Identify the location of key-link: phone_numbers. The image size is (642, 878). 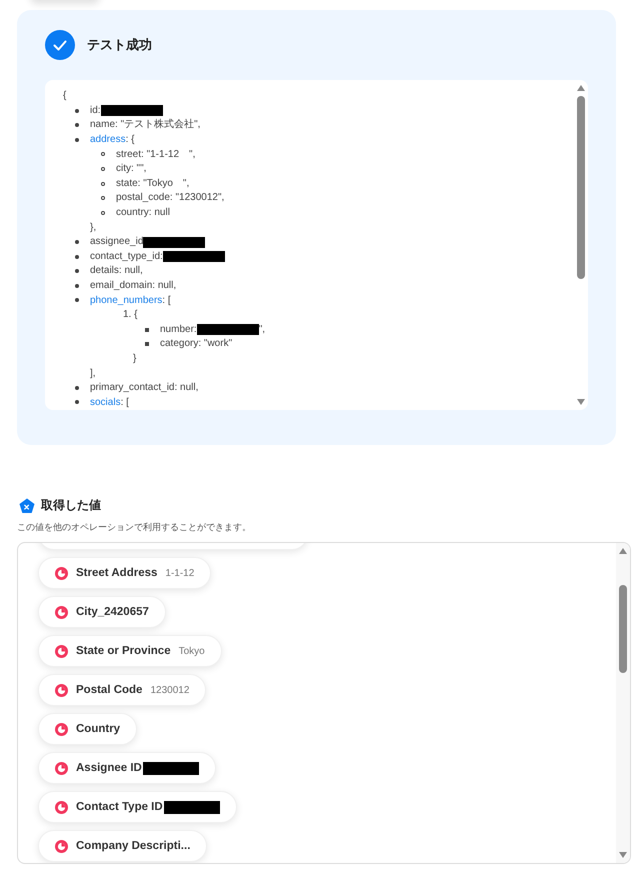
(126, 300).